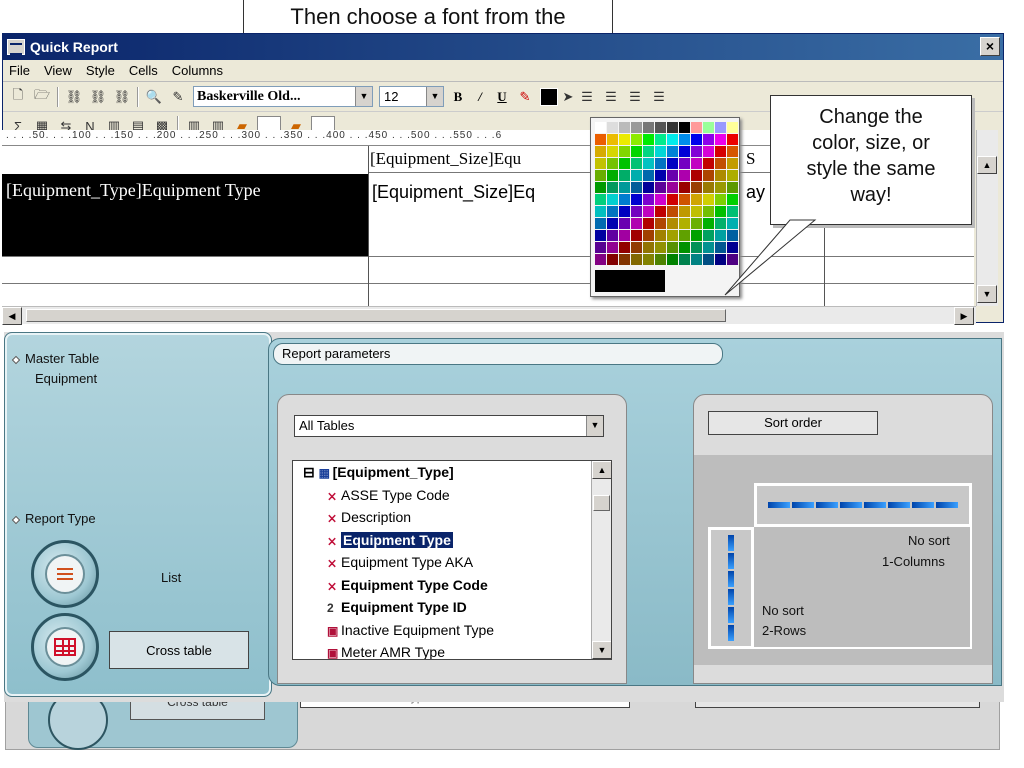 Image resolution: width=1024 pixels, height=768 pixels. What do you see at coordinates (143, 70) in the screenshot?
I see `menu-cells: Cells` at bounding box center [143, 70].